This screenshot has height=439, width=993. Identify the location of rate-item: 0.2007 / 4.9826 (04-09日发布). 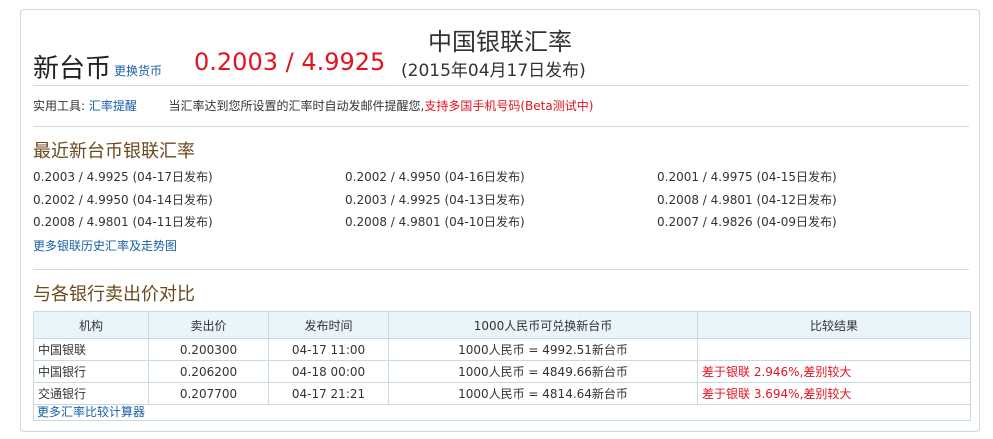
(747, 222).